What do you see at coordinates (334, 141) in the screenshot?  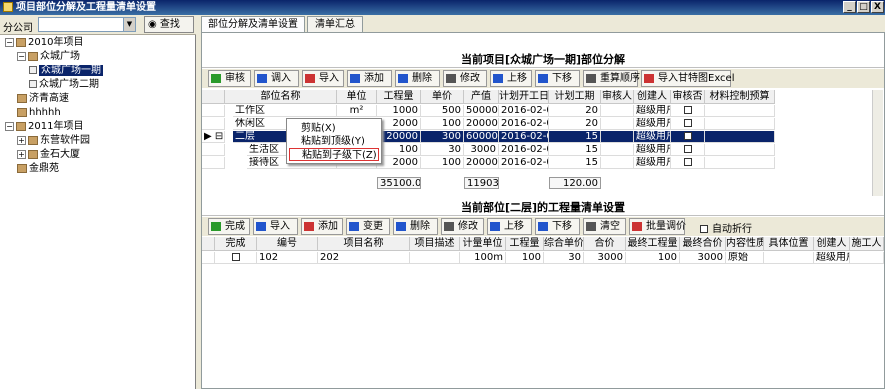 I see `menu-item-paste-top: 粘贴到顶级(Y)` at bounding box center [334, 141].